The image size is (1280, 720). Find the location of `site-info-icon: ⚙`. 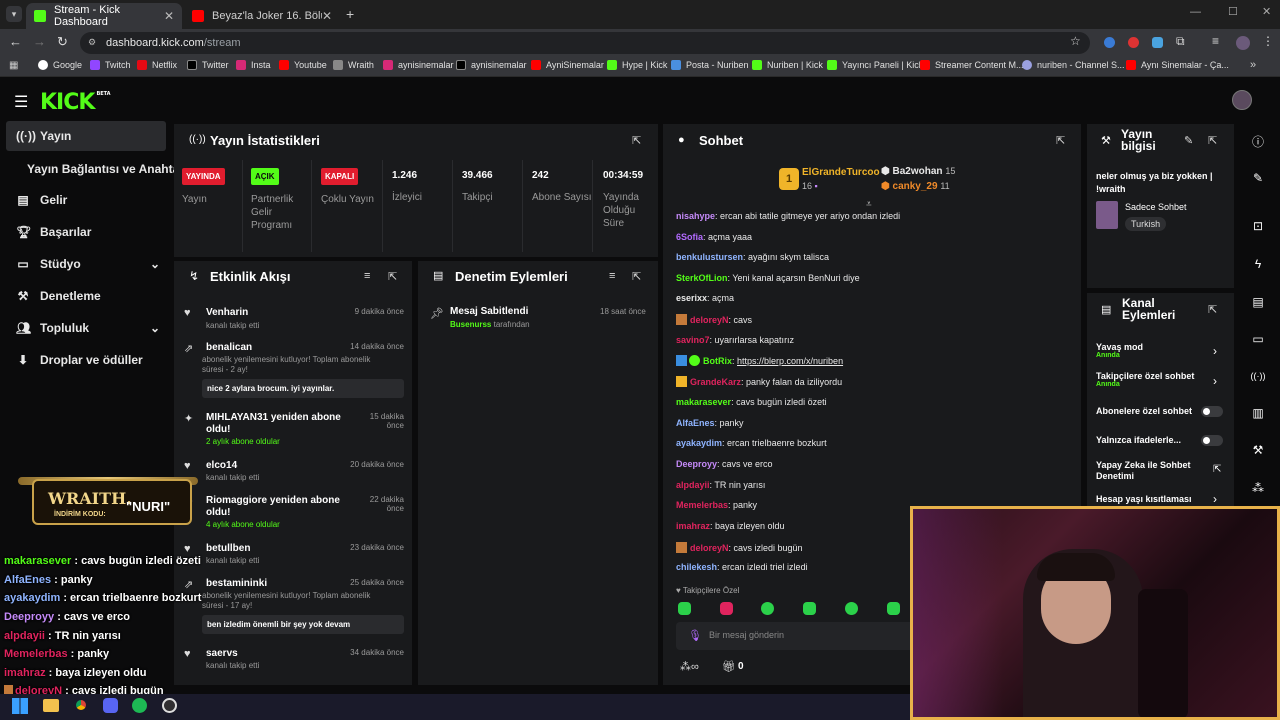

site-info-icon: ⚙ is located at coordinates (92, 42).